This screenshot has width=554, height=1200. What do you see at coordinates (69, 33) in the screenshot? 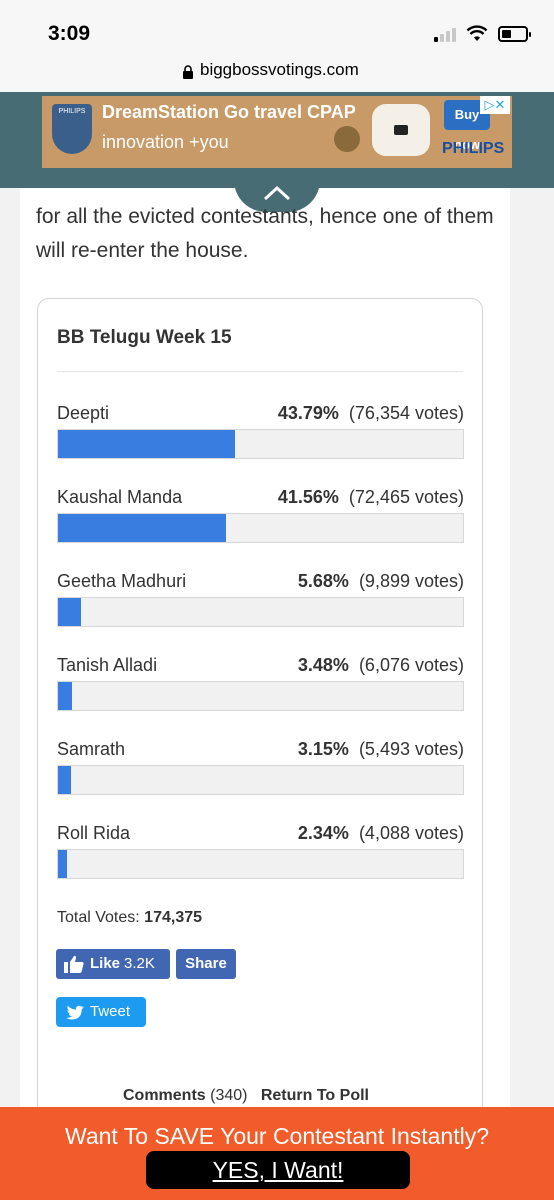
I see `status-time: 3:09` at bounding box center [69, 33].